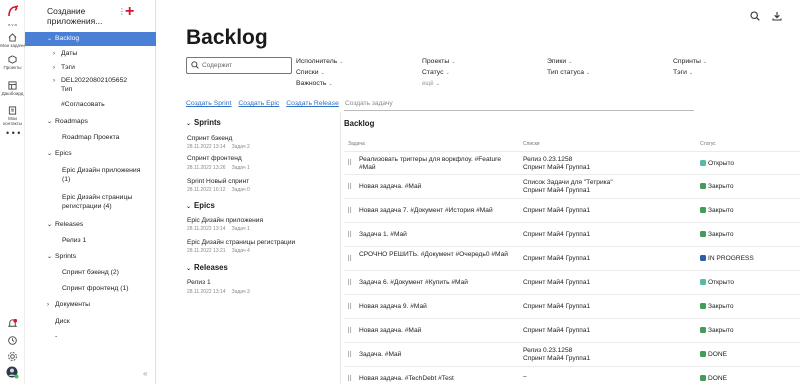  Describe the element at coordinates (104, 202) in the screenshot. I see `sidebar-item-epic-reg: Epic Дизайн страницы регистрации (4)` at that location.